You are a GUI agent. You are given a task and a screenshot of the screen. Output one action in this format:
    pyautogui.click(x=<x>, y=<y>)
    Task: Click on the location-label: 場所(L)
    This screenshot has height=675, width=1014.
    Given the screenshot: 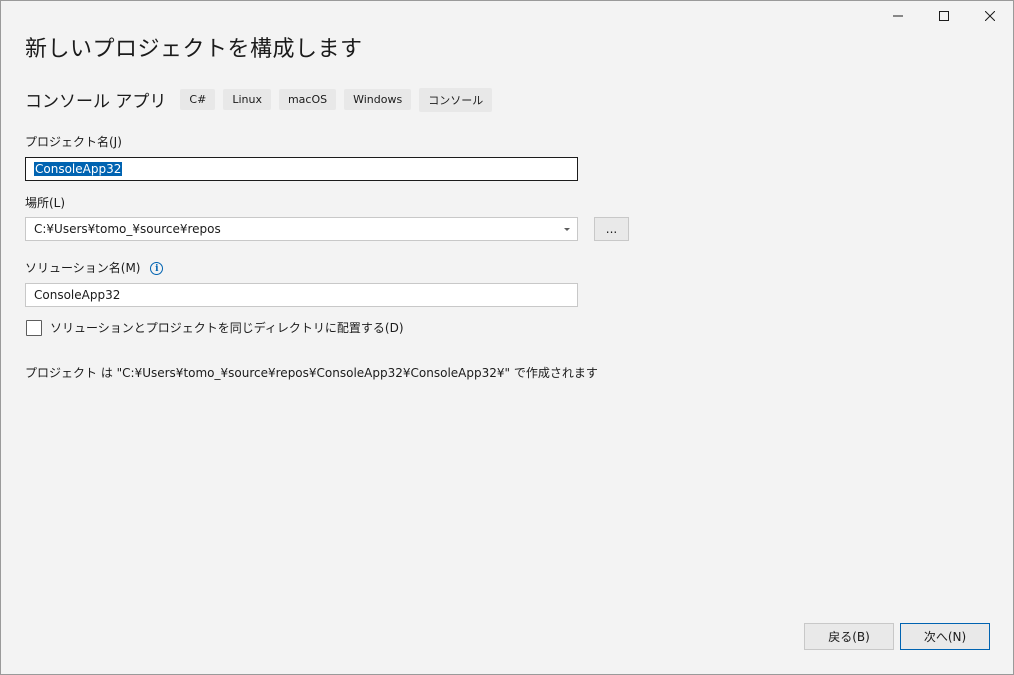 What is the action you would take?
    pyautogui.click(x=45, y=203)
    